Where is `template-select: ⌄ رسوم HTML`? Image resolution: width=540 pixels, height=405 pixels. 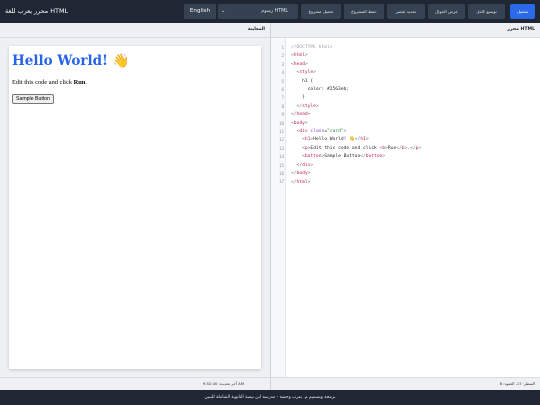
template-select: ⌄ رسوم HTML is located at coordinates (258, 11).